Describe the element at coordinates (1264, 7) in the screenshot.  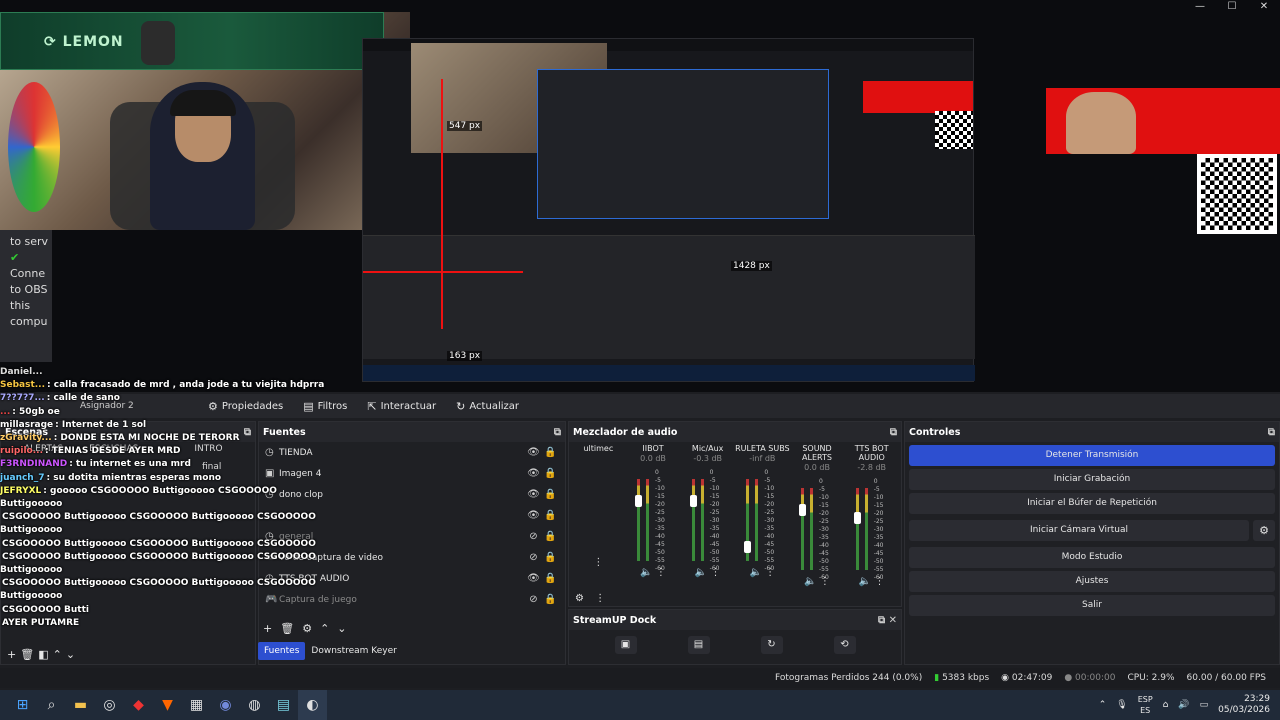
I see `close-button: ✕` at that location.